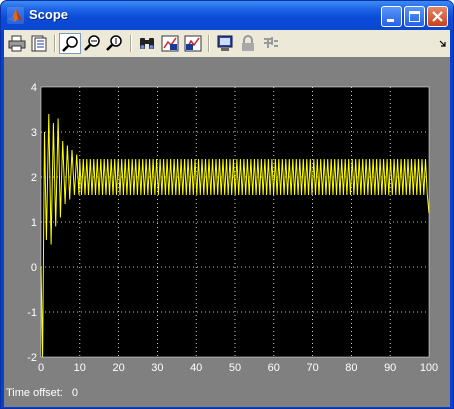 The width and height of the screenshot is (454, 409). What do you see at coordinates (227, 15) in the screenshot?
I see `title-bar: Scope` at bounding box center [227, 15].